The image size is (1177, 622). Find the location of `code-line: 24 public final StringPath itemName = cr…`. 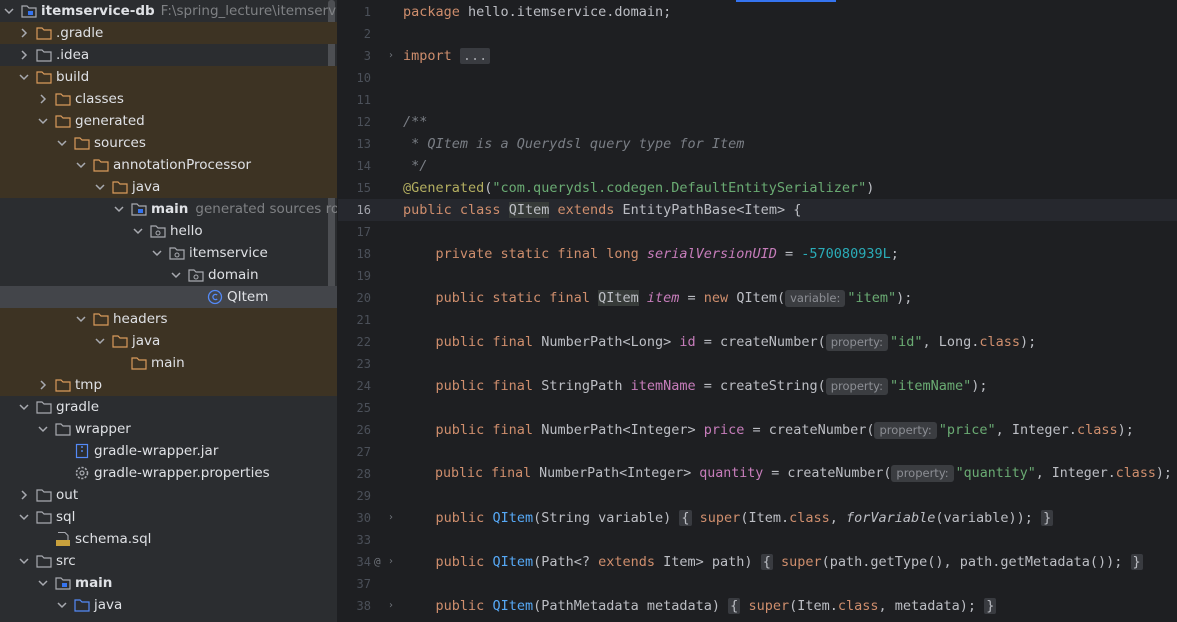

code-line: 24 public final StringPath itemName = cr… is located at coordinates (757, 386).